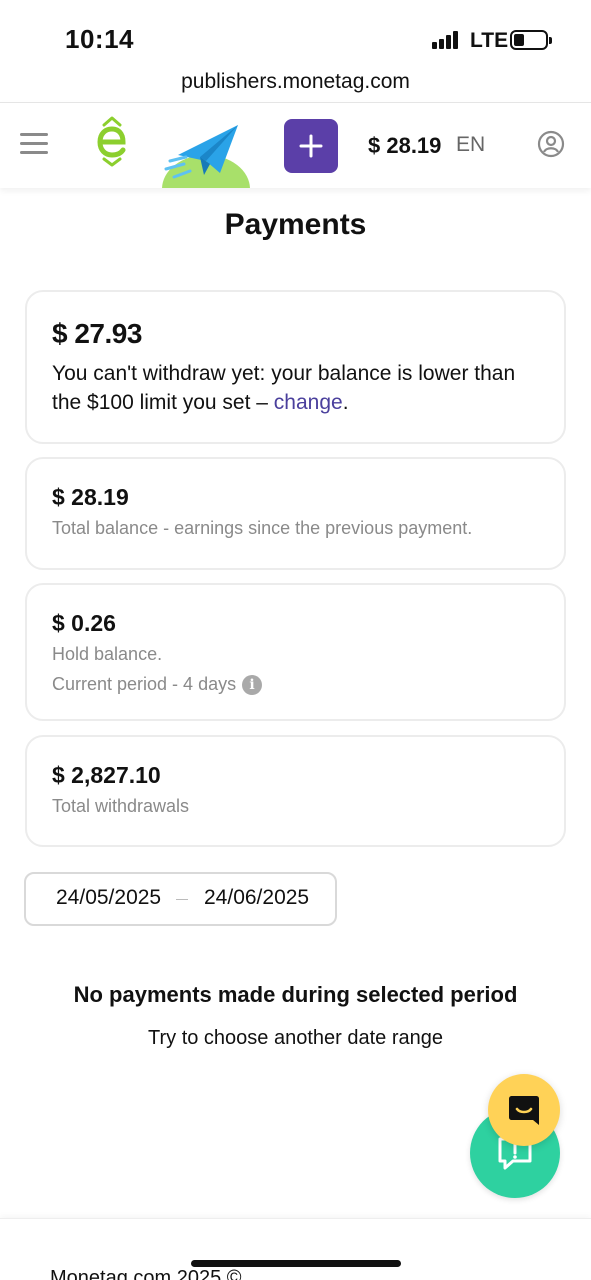 The width and height of the screenshot is (591, 1280). I want to click on signal-icon, so click(447, 40).